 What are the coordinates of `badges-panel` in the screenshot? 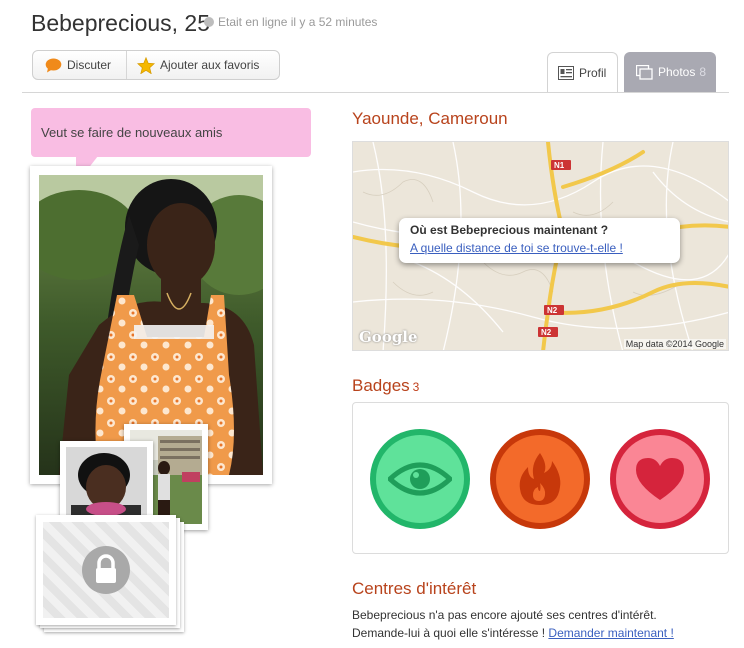 It's located at (540, 478).